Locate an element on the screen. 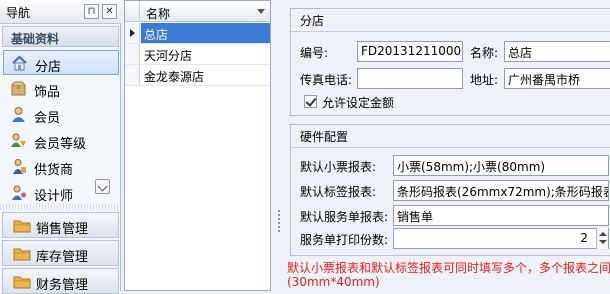 The image size is (610, 294). nav-item-label: 会员等级 is located at coordinates (60, 144).